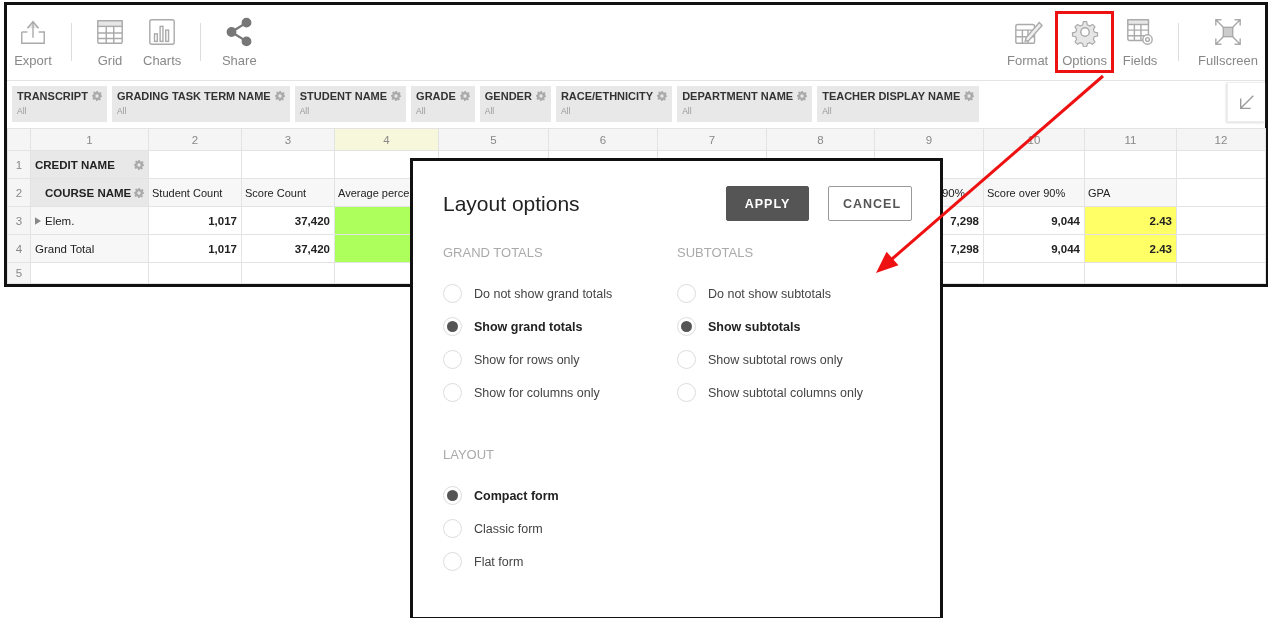  I want to click on field-header: CREDIT NAME, so click(89, 164).